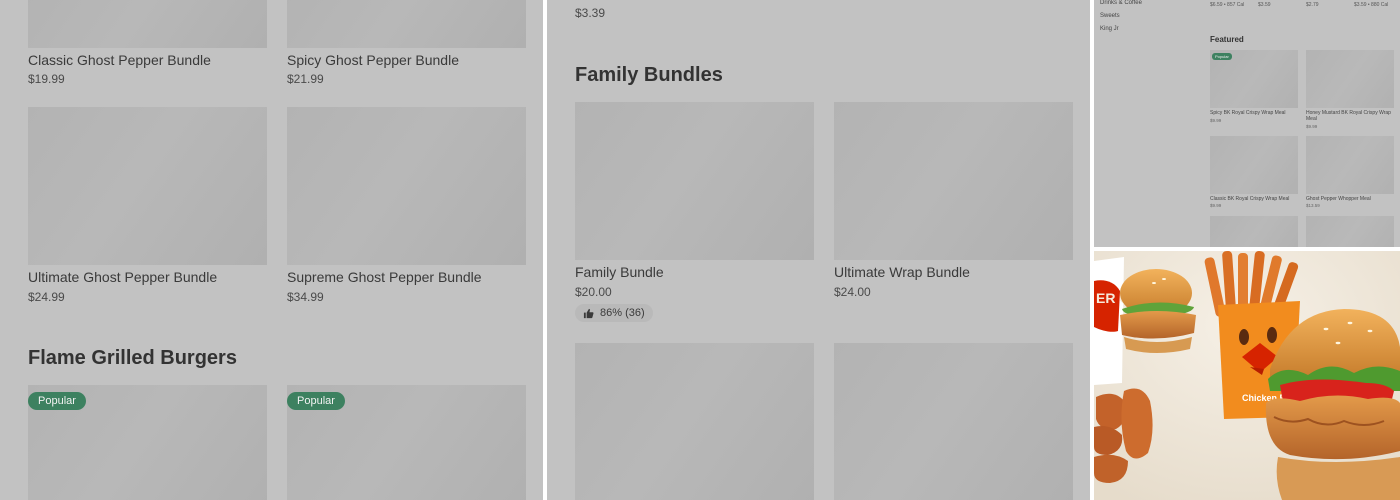 Image resolution: width=1400 pixels, height=500 pixels. I want to click on category-link: Sweets, so click(1110, 16).